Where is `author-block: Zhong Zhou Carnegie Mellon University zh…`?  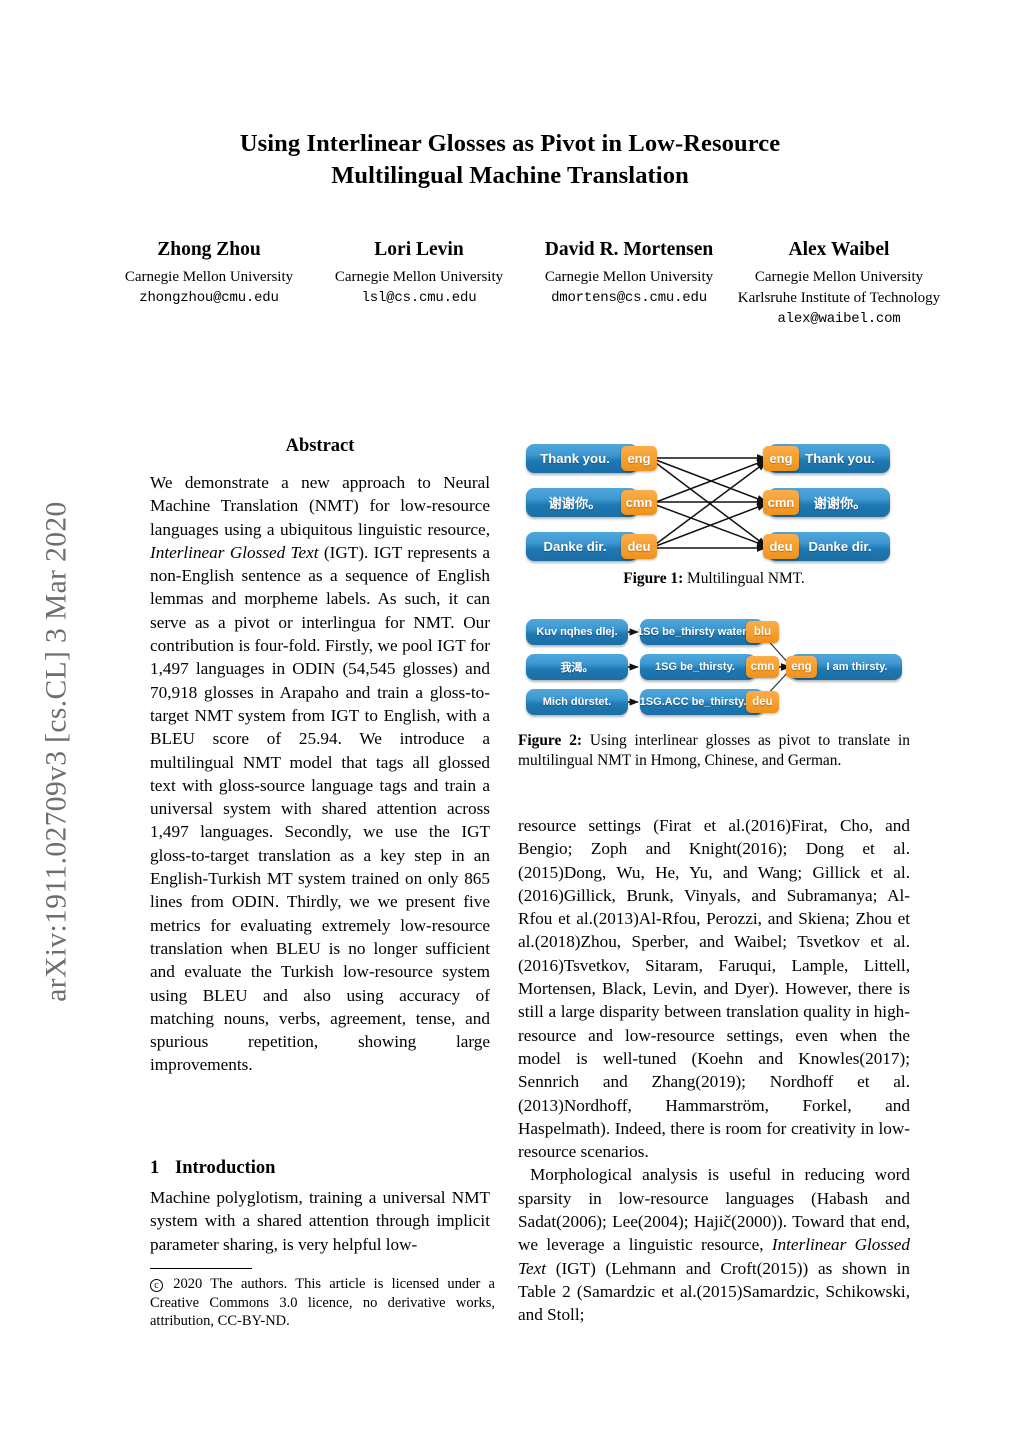 author-block: Zhong Zhou Carnegie Mellon University zh… is located at coordinates (209, 284).